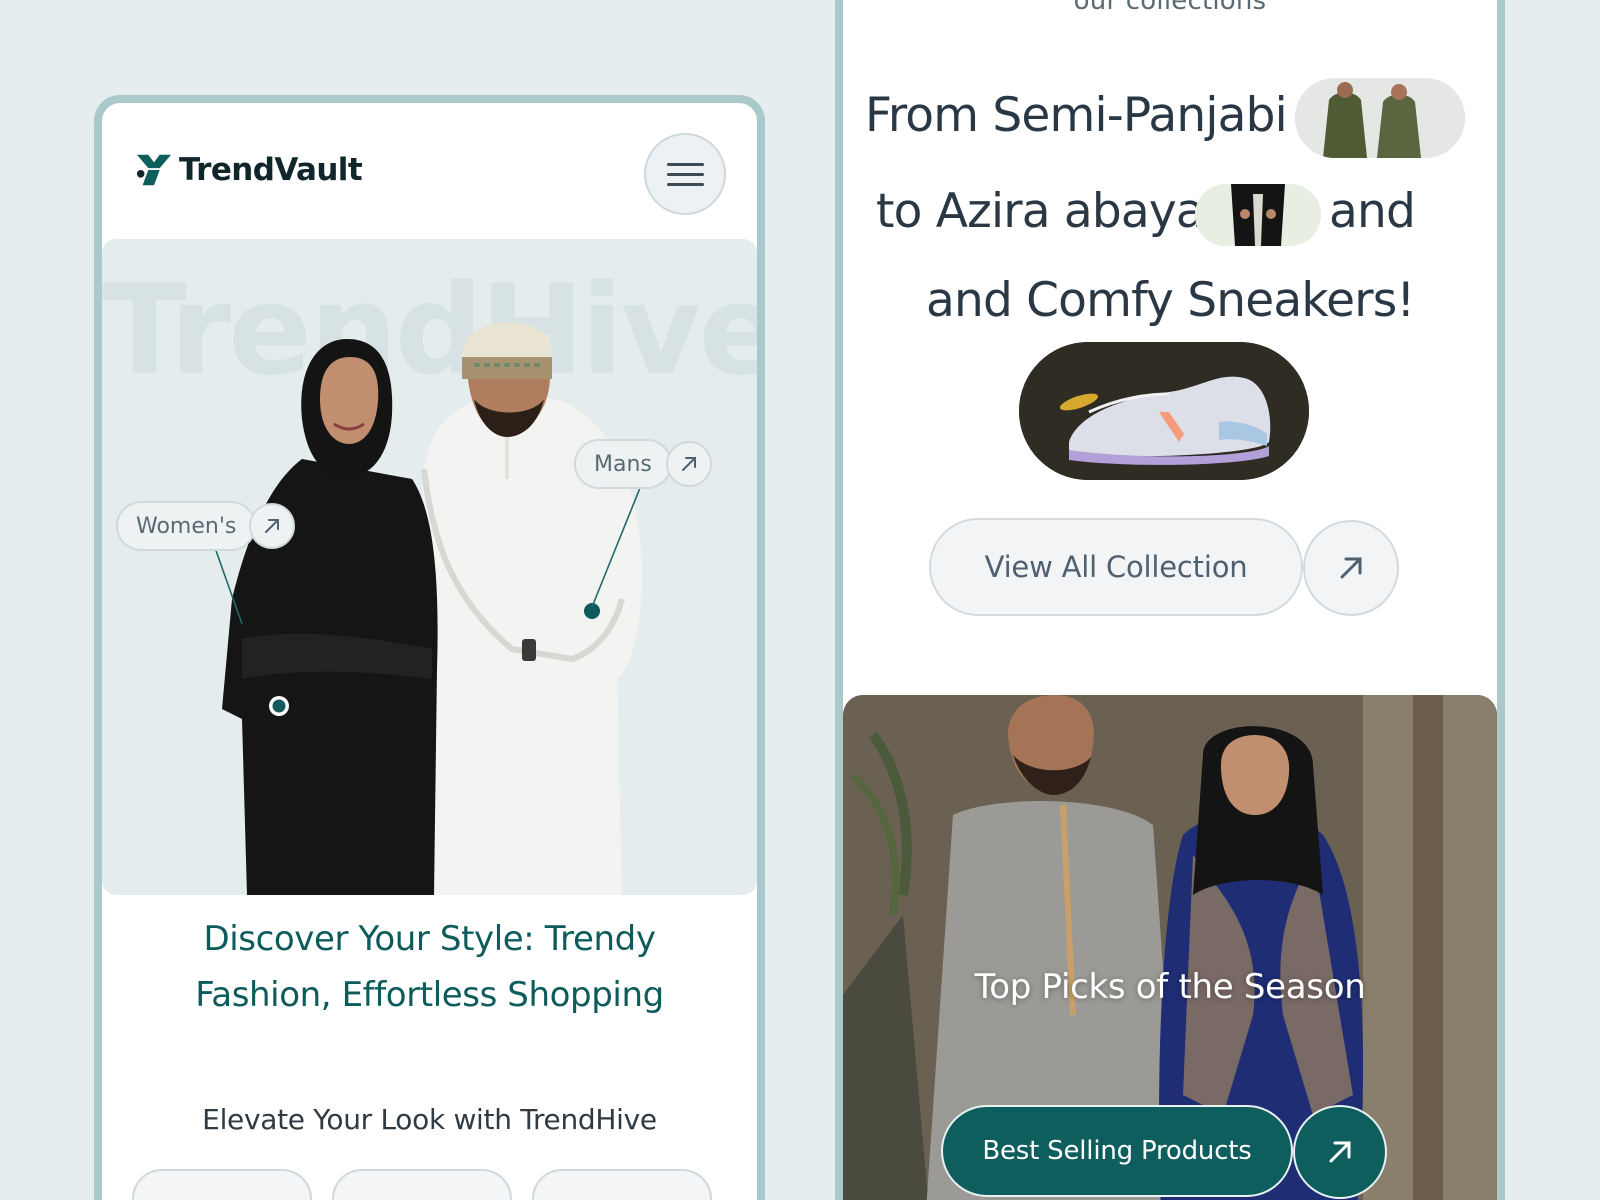  I want to click on abaya-thumbnail, so click(1258, 215).